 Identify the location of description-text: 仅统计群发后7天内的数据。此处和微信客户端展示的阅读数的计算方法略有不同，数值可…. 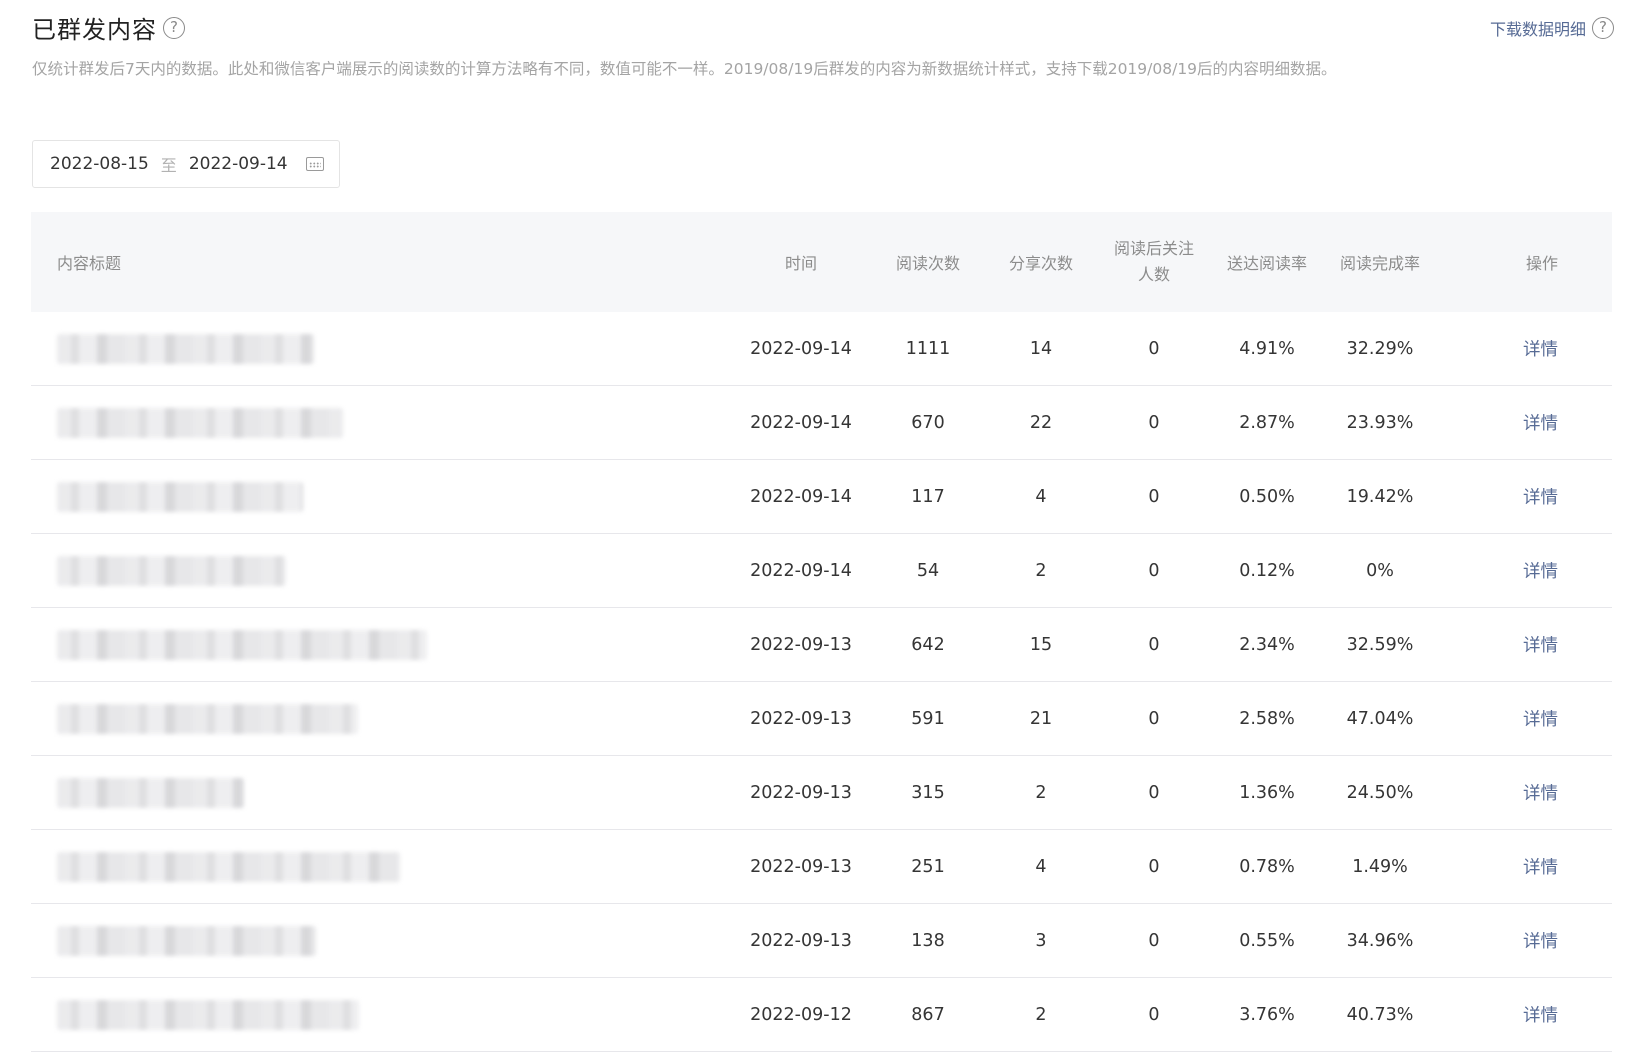
(684, 69).